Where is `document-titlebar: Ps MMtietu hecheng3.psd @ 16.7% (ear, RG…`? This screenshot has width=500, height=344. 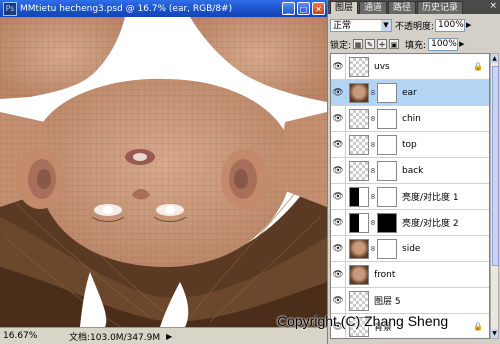
document-titlebar: Ps MMtietu hecheng3.psd @ 16.7% (ear, RG… is located at coordinates (163, 8).